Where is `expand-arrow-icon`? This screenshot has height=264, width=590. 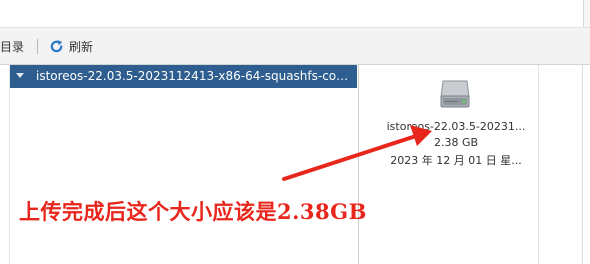
expand-arrow-icon is located at coordinates (20, 75).